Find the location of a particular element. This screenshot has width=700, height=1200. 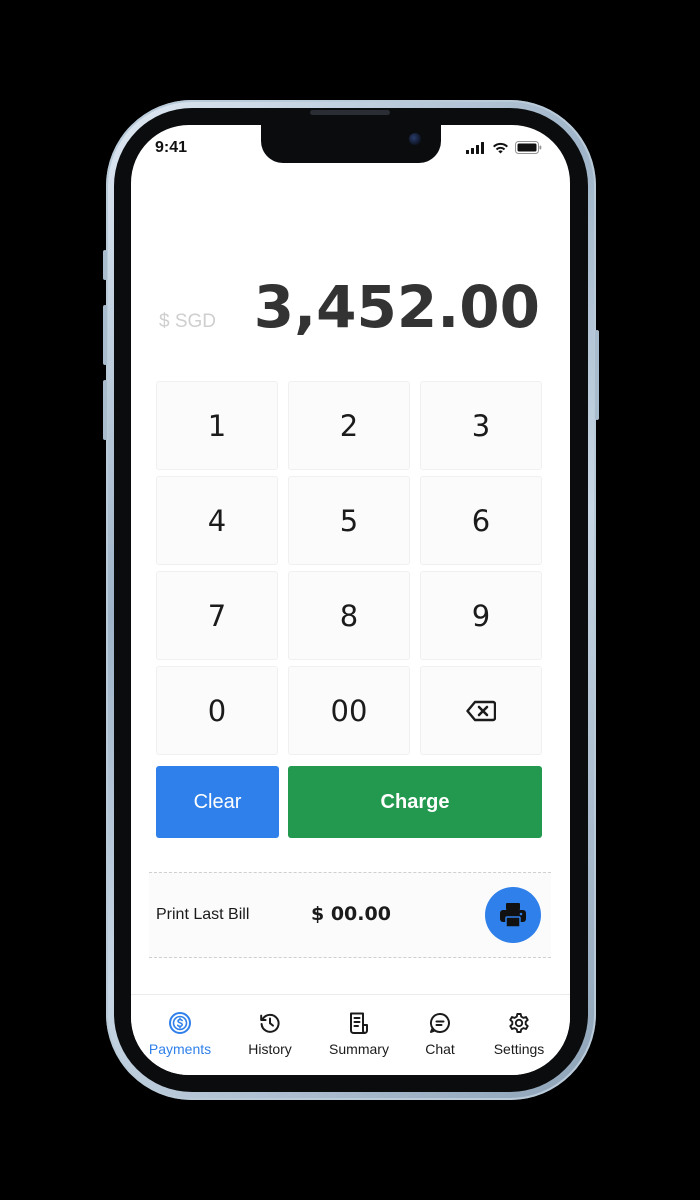

last-bill-amount: $ 00.00 is located at coordinates (351, 914).